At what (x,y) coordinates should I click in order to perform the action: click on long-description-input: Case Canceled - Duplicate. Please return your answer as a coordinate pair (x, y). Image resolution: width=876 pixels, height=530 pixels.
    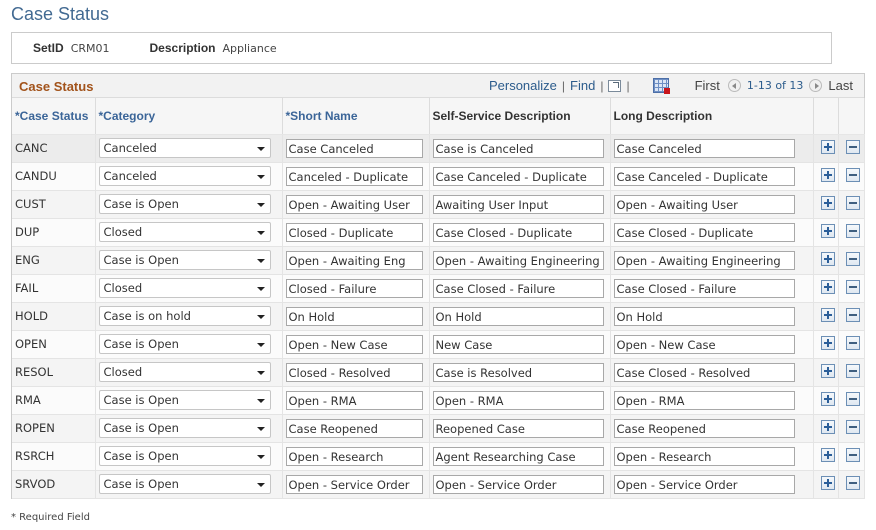
    Looking at the image, I should click on (704, 176).